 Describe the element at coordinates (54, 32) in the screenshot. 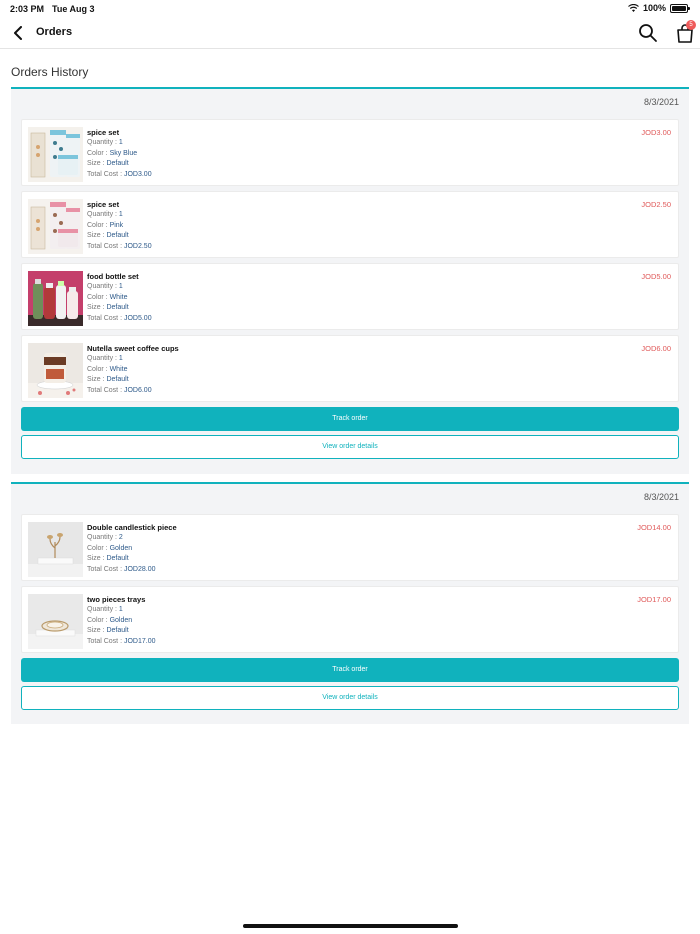

I see `nav-title: Orders` at that location.